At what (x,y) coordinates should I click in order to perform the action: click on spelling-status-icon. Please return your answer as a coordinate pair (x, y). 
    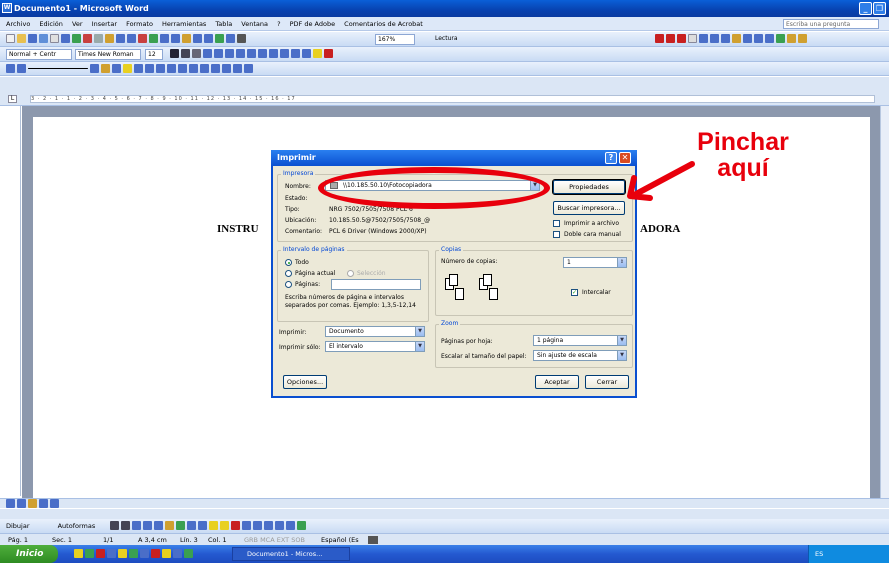
    Looking at the image, I should click on (373, 540).